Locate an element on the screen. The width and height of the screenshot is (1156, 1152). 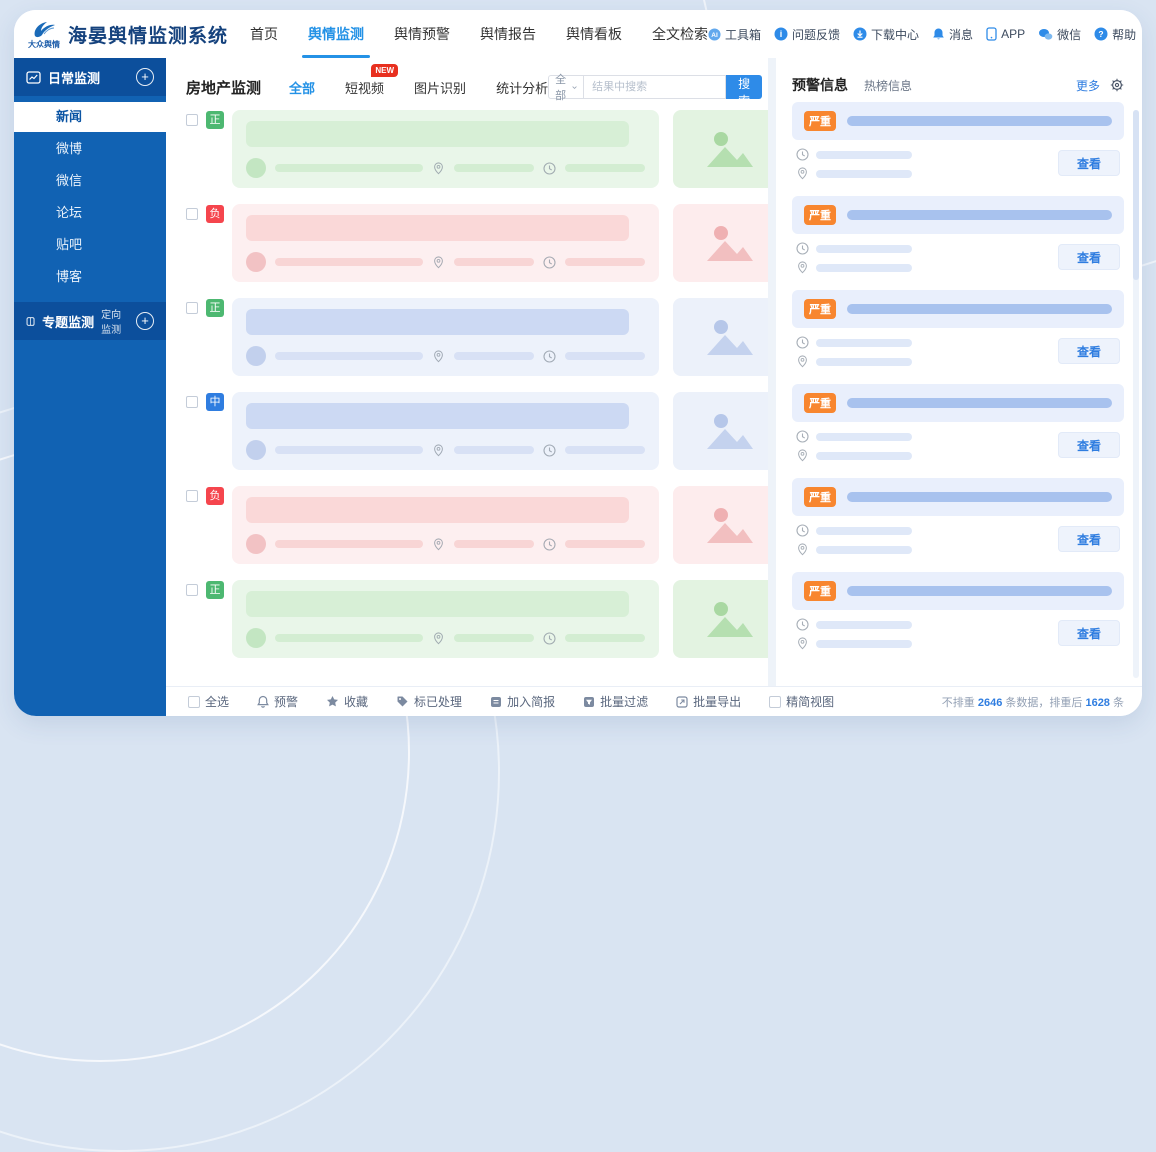
nav-monitor: 舆情监测 is located at coordinates (336, 34).